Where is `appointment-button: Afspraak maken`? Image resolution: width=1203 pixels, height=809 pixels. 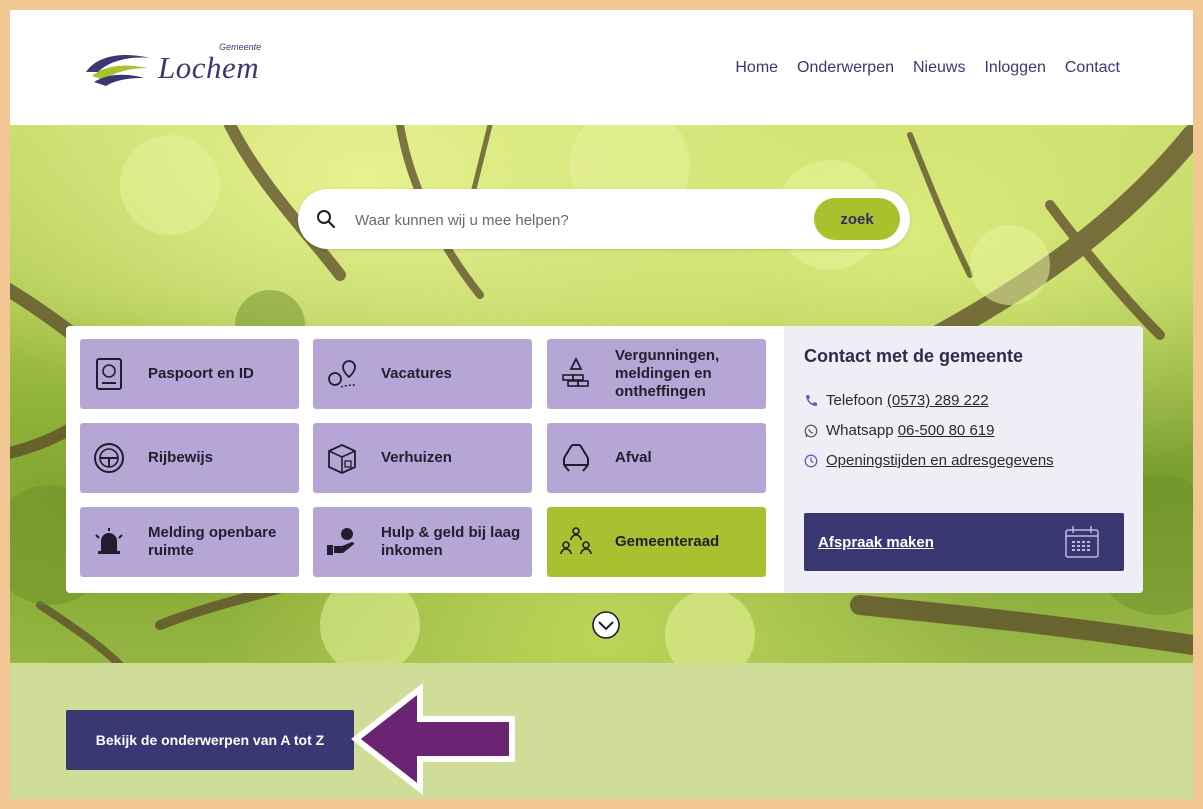 appointment-button: Afspraak maken is located at coordinates (964, 542).